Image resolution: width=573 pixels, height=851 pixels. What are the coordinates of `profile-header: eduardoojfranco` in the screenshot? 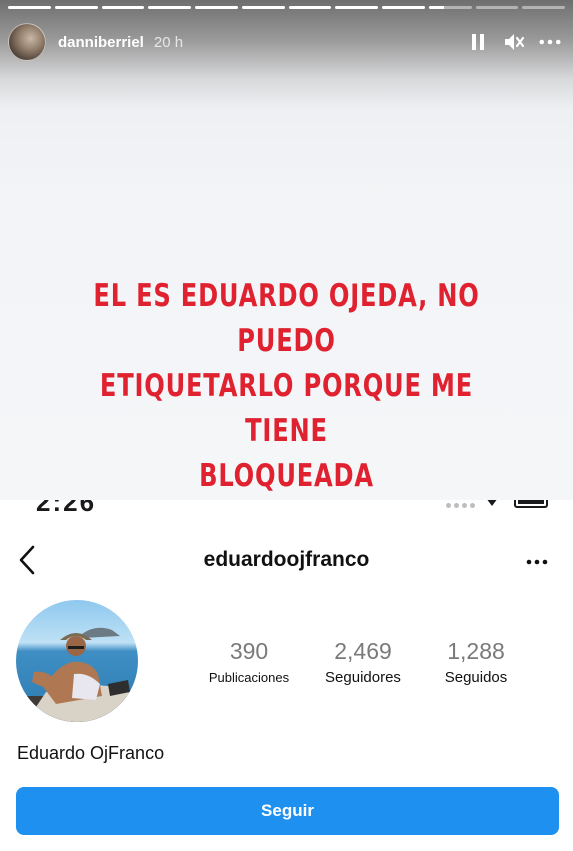 It's located at (286, 562).